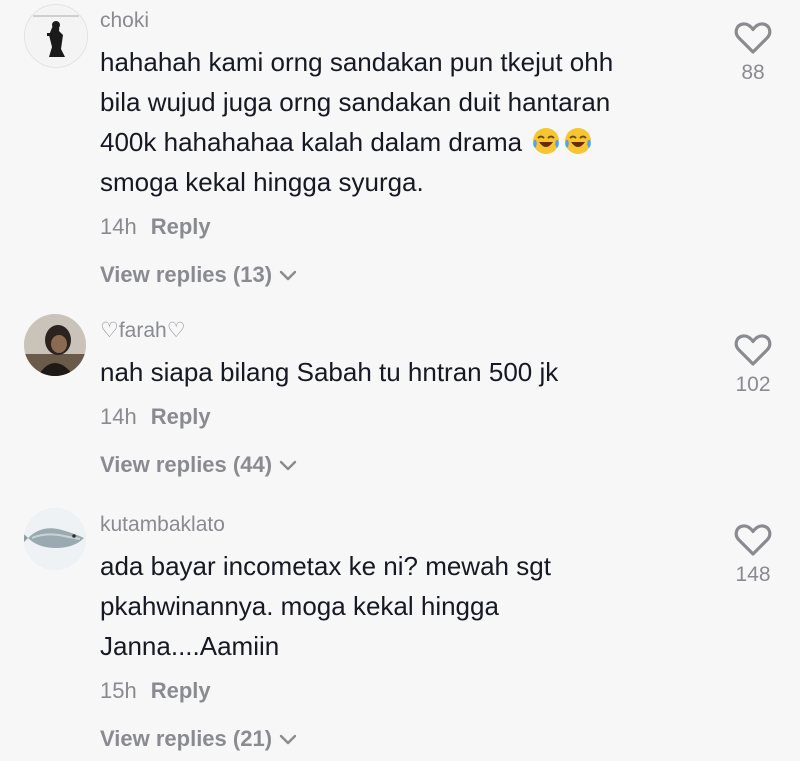  What do you see at coordinates (405, 691) in the screenshot?
I see `comment-meta: 15h Reply` at bounding box center [405, 691].